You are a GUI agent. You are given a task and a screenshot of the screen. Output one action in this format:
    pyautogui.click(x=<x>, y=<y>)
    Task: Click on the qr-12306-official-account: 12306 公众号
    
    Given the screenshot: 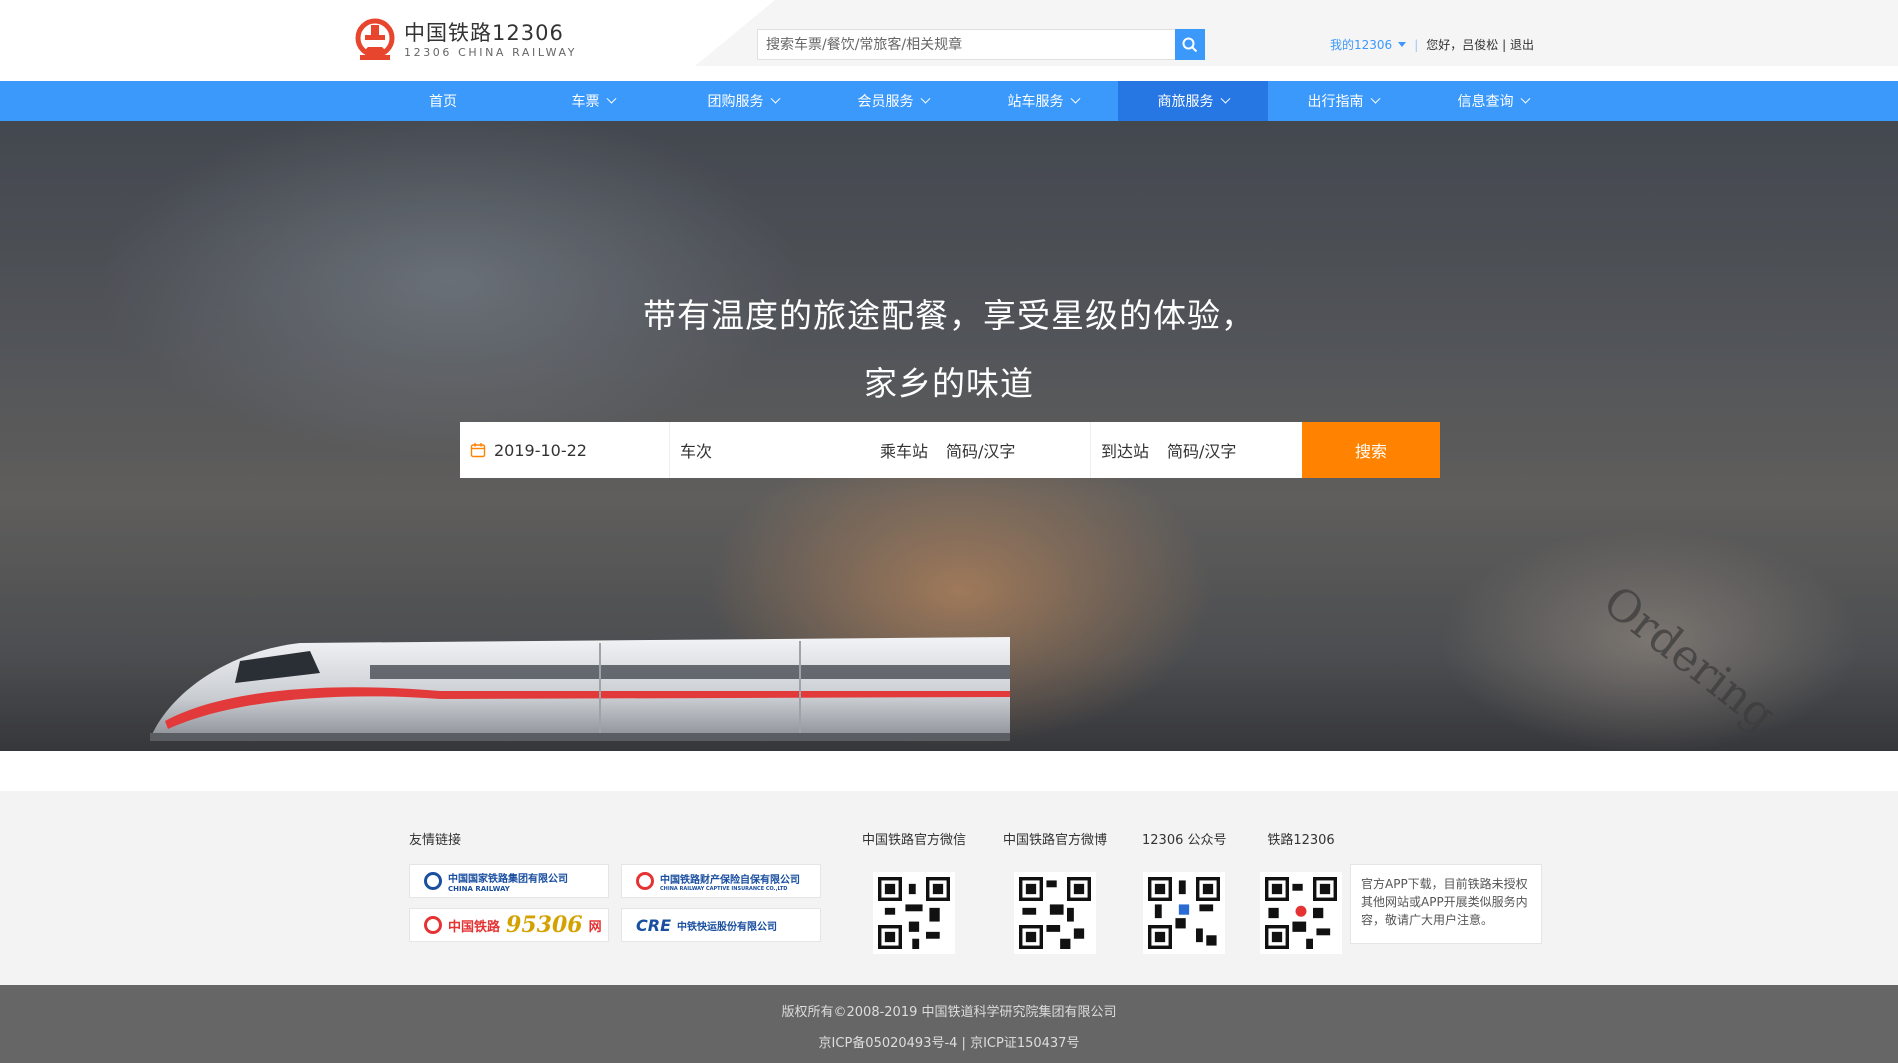 What is the action you would take?
    pyautogui.click(x=1184, y=891)
    